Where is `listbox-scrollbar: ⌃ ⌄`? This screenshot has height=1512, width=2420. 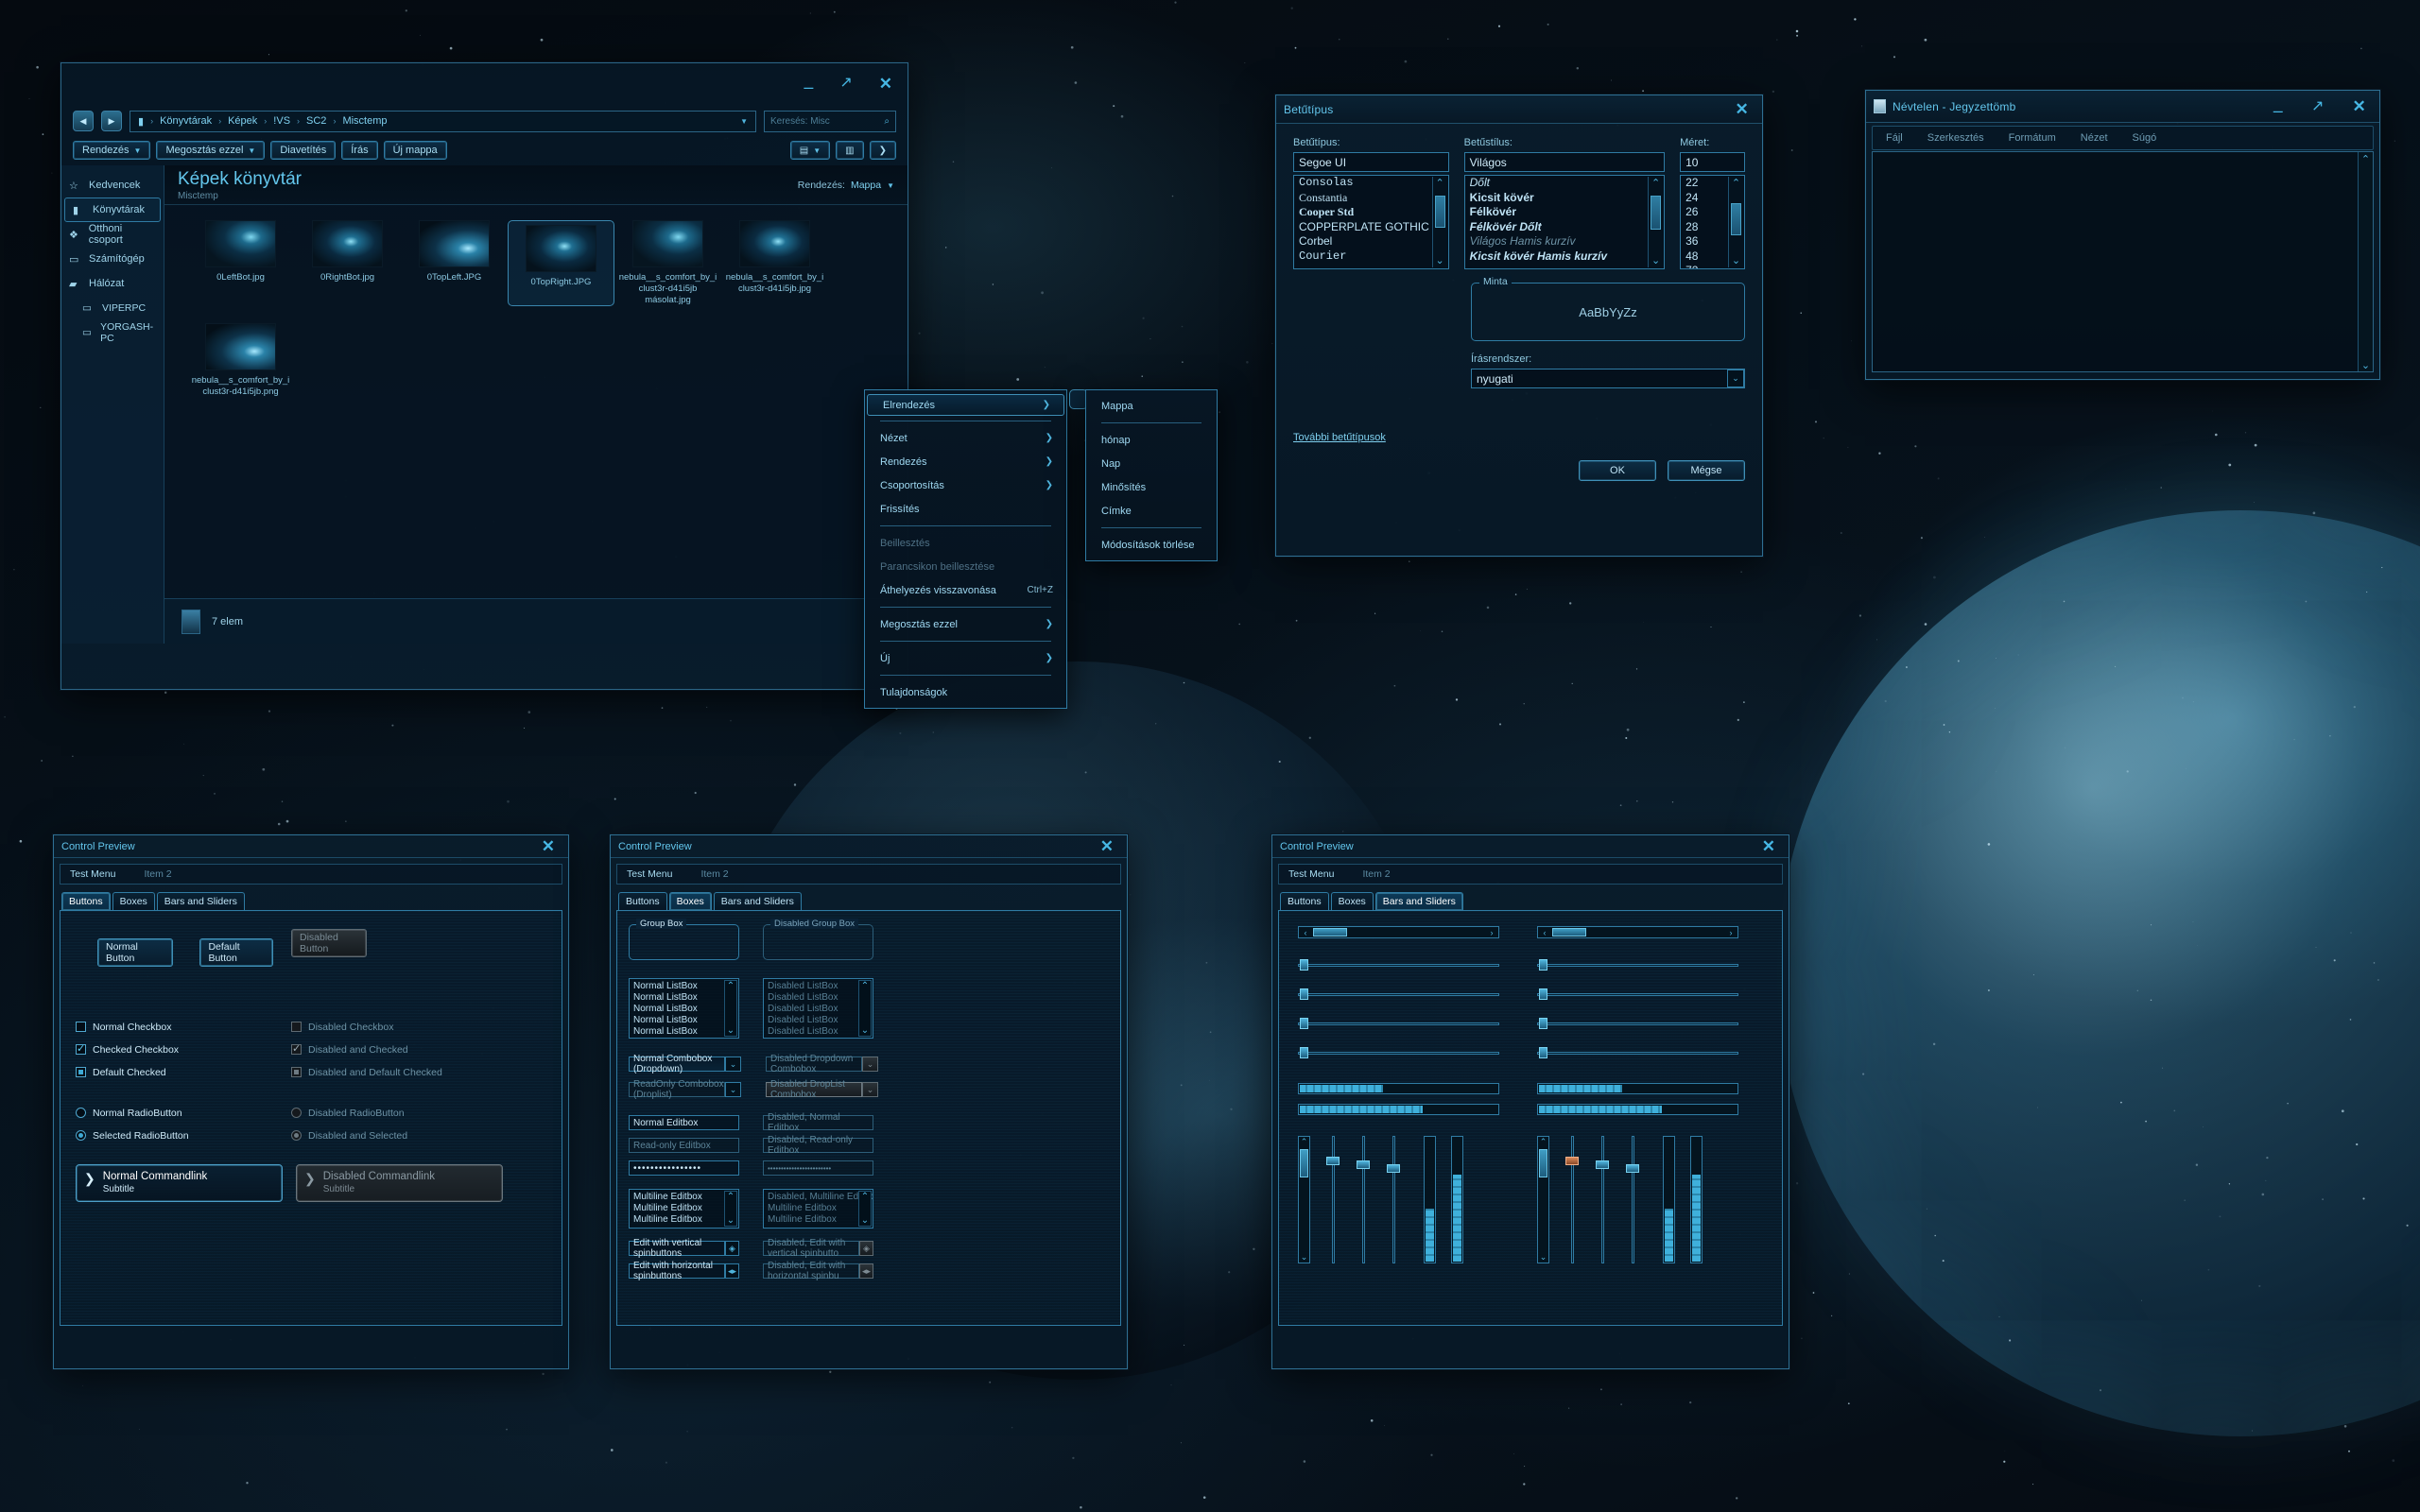
listbox-scrollbar: ⌃ ⌄ is located at coordinates (730, 1008).